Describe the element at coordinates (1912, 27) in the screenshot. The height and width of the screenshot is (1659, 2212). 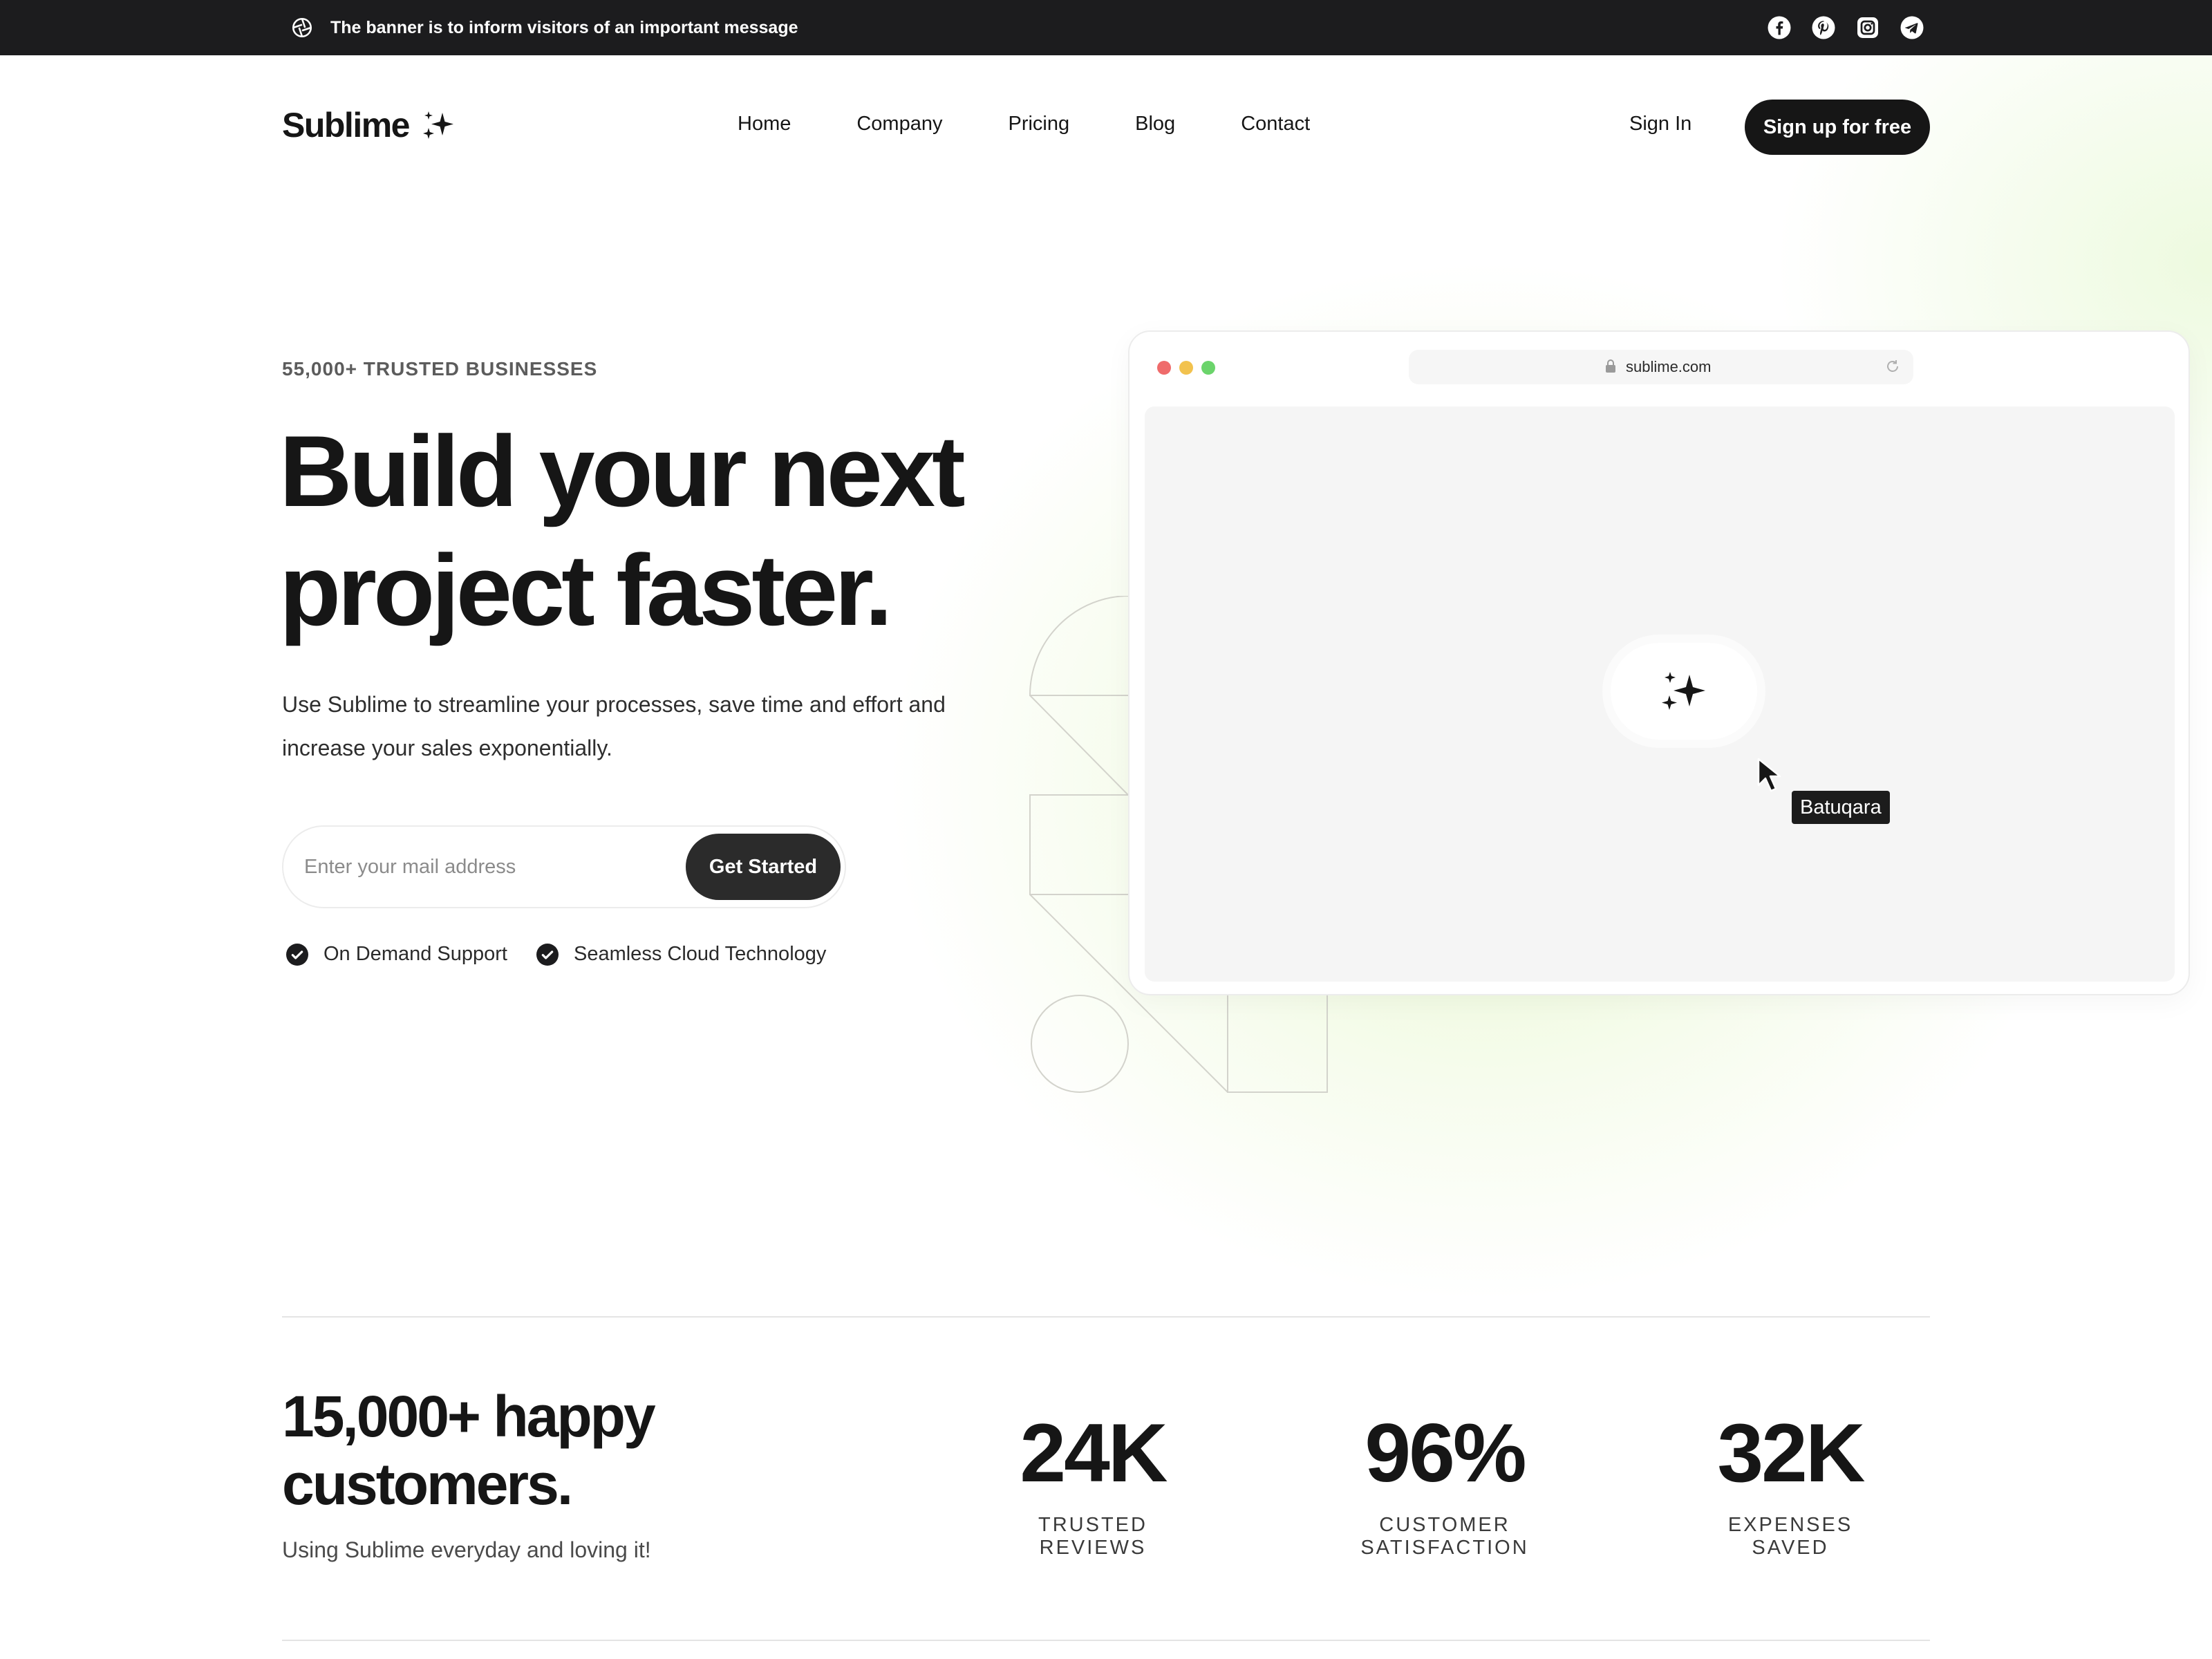
I see `telegram-icon` at that location.